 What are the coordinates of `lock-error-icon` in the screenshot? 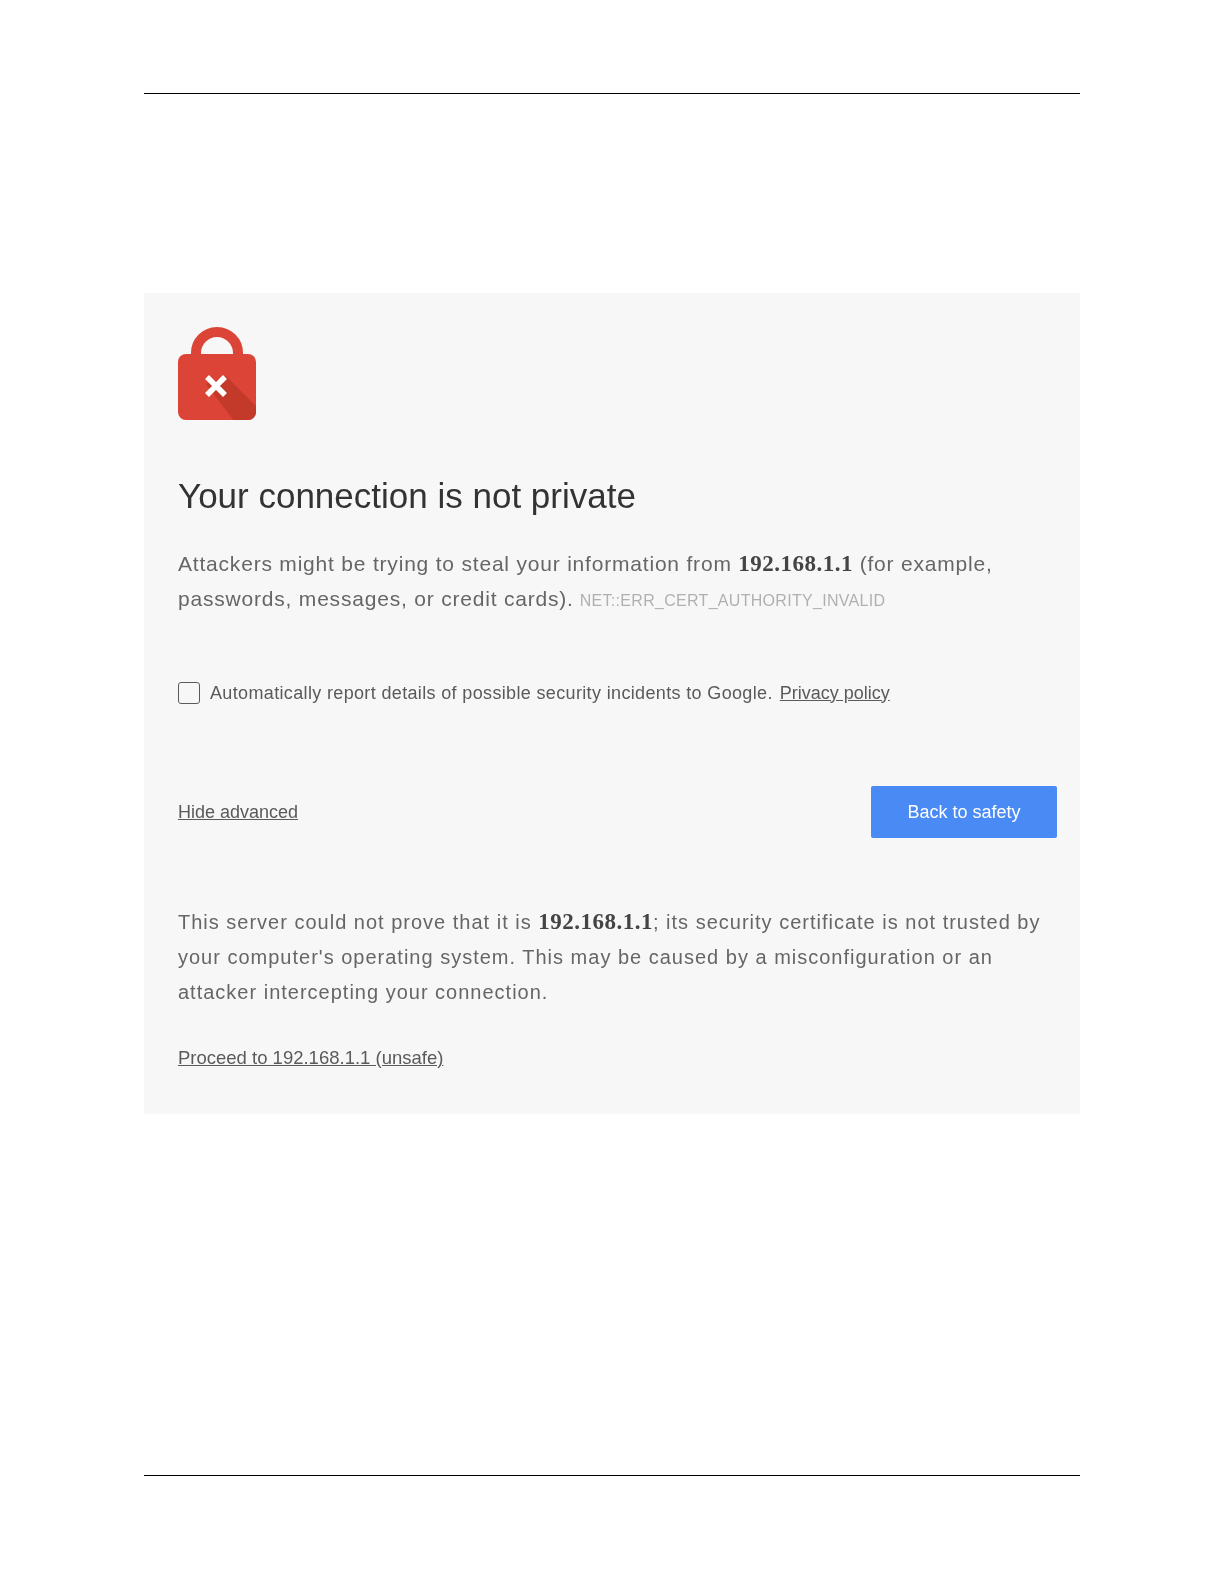 It's located at (217, 373).